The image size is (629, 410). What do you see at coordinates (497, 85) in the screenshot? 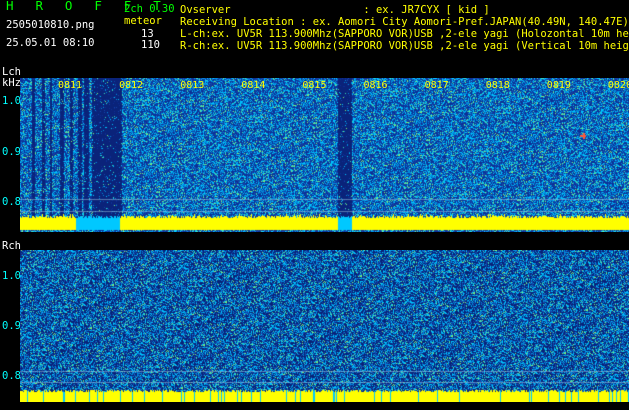
I see `time-tick-0818: 0818` at bounding box center [497, 85].